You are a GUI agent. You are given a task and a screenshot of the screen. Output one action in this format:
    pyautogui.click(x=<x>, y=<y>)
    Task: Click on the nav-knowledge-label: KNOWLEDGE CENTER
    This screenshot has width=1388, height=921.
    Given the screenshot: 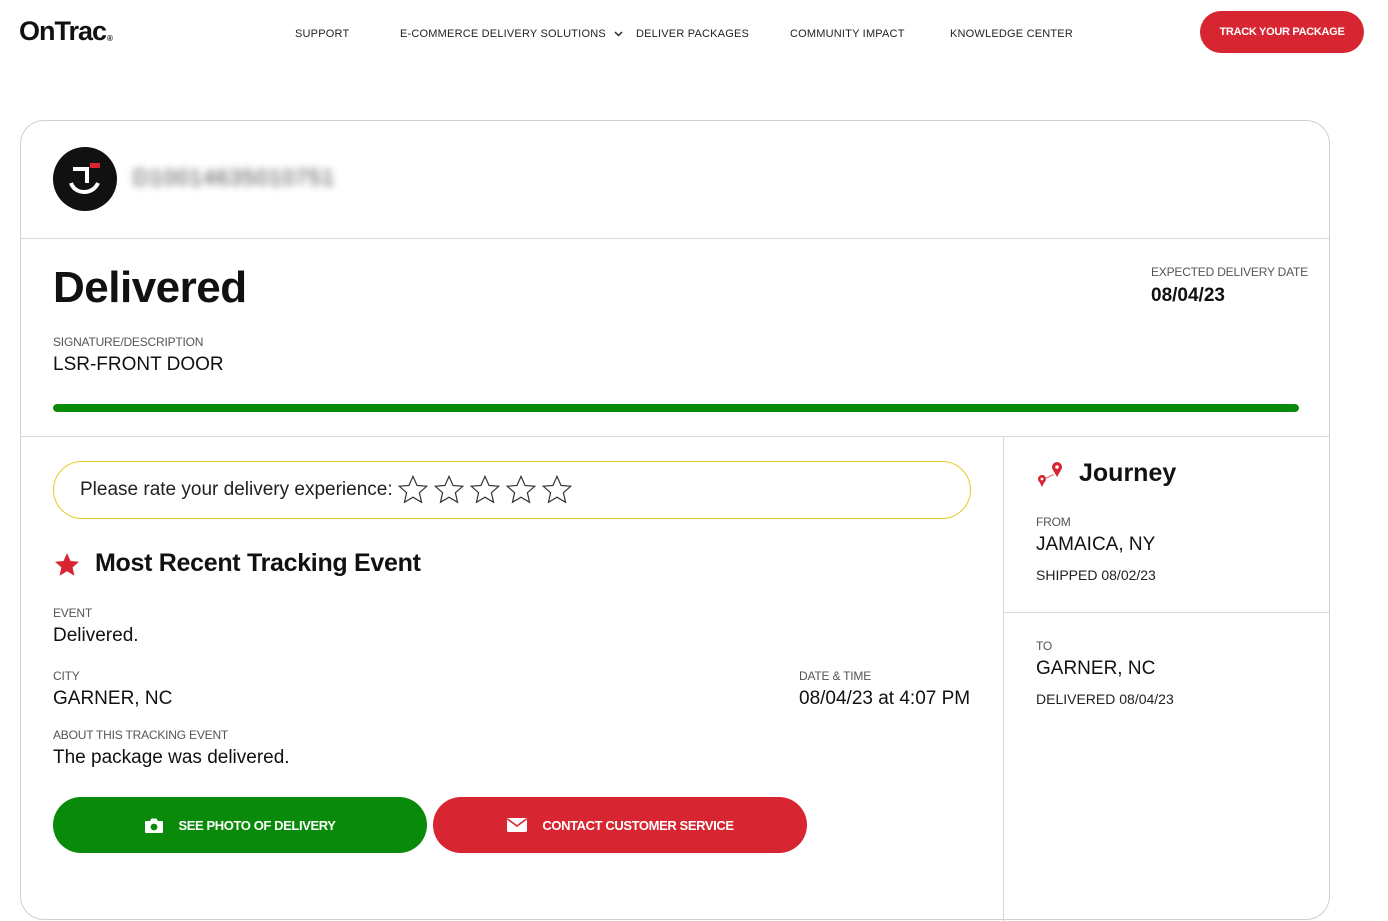 What is the action you would take?
    pyautogui.click(x=1011, y=34)
    